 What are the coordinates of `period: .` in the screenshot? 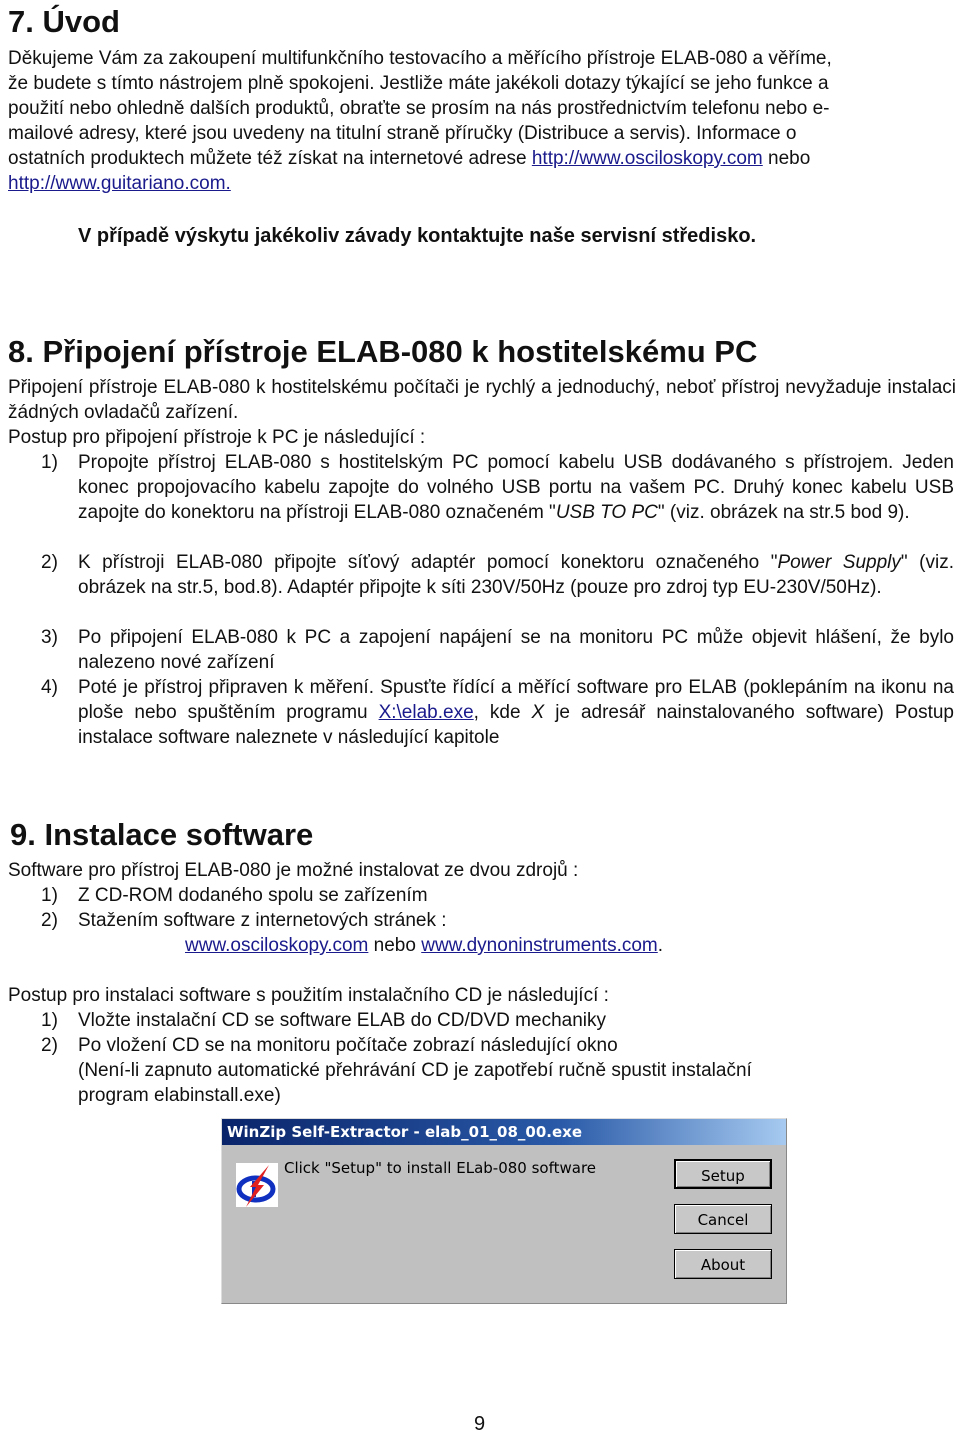 It's located at (660, 945).